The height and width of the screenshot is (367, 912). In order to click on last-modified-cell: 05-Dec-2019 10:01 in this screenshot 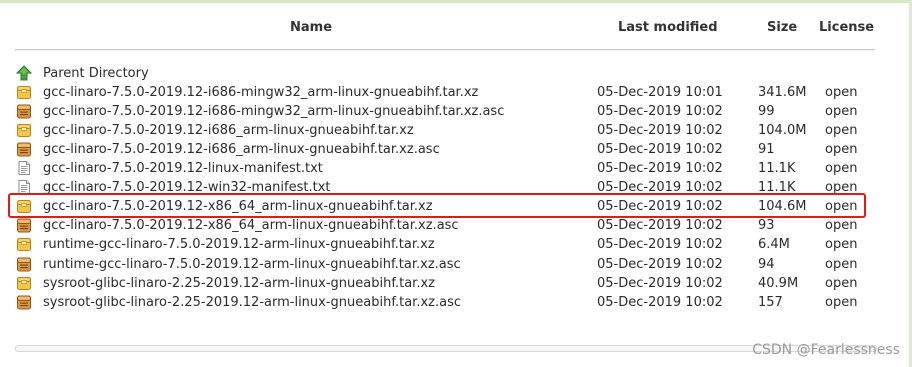, I will do `click(660, 93)`.